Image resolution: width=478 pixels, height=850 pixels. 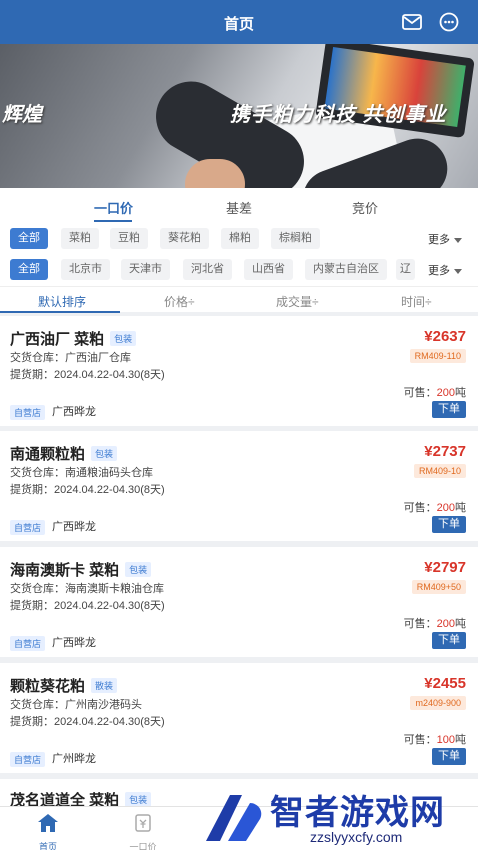 I want to click on contract-badge: RM409-10, so click(x=439, y=471).